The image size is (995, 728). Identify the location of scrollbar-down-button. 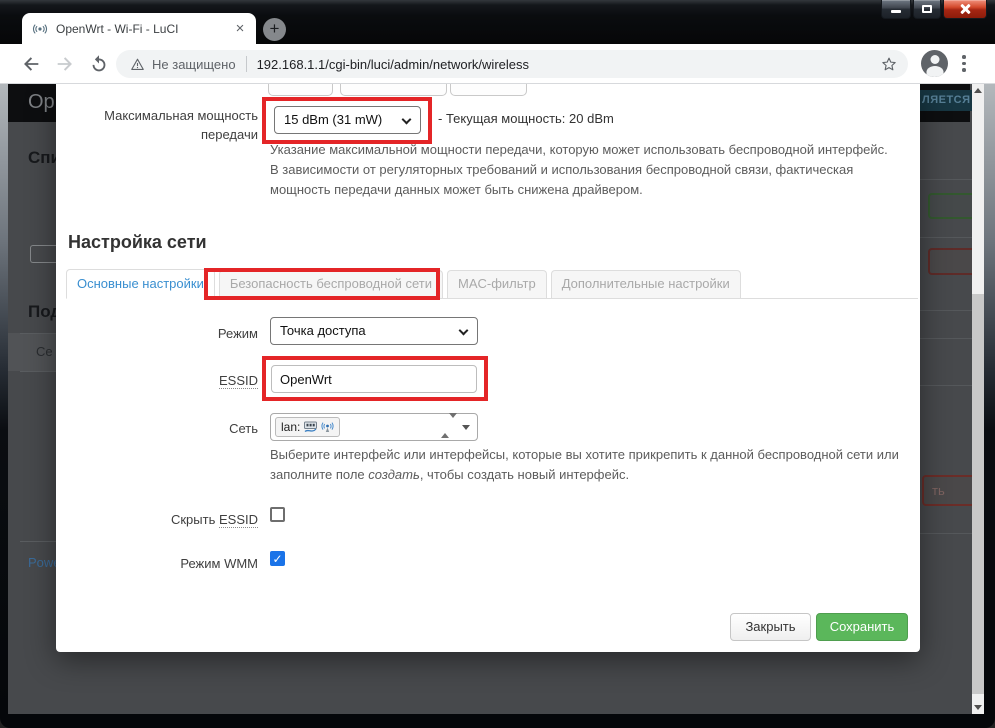
(978, 707).